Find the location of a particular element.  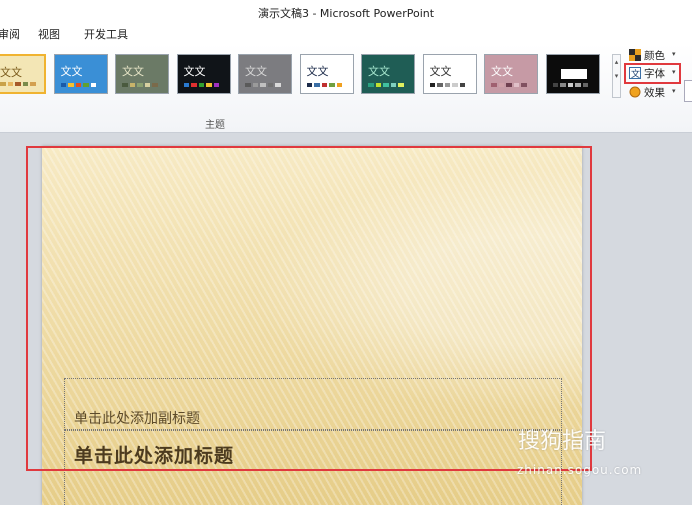

ribbon-tabs: 审阅 视图 开发工具 is located at coordinates (346, 33).